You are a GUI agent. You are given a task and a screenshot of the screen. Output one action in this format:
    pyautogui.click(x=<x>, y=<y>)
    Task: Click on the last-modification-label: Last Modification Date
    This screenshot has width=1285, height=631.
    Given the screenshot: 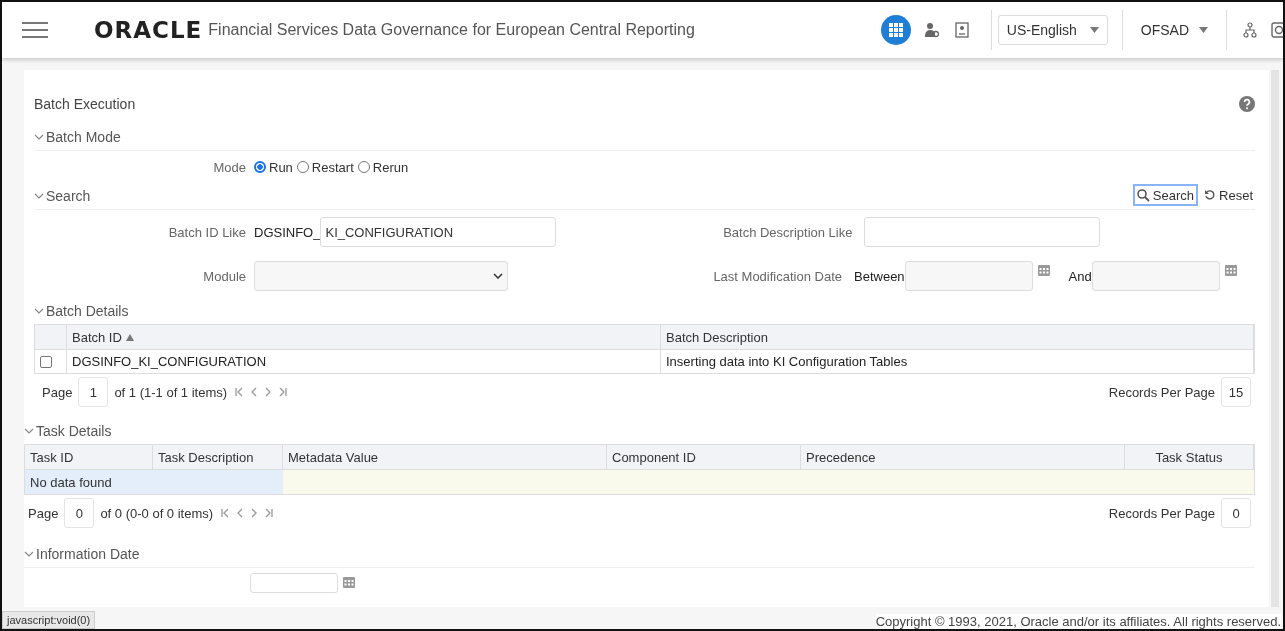 What is the action you would take?
    pyautogui.click(x=777, y=276)
    